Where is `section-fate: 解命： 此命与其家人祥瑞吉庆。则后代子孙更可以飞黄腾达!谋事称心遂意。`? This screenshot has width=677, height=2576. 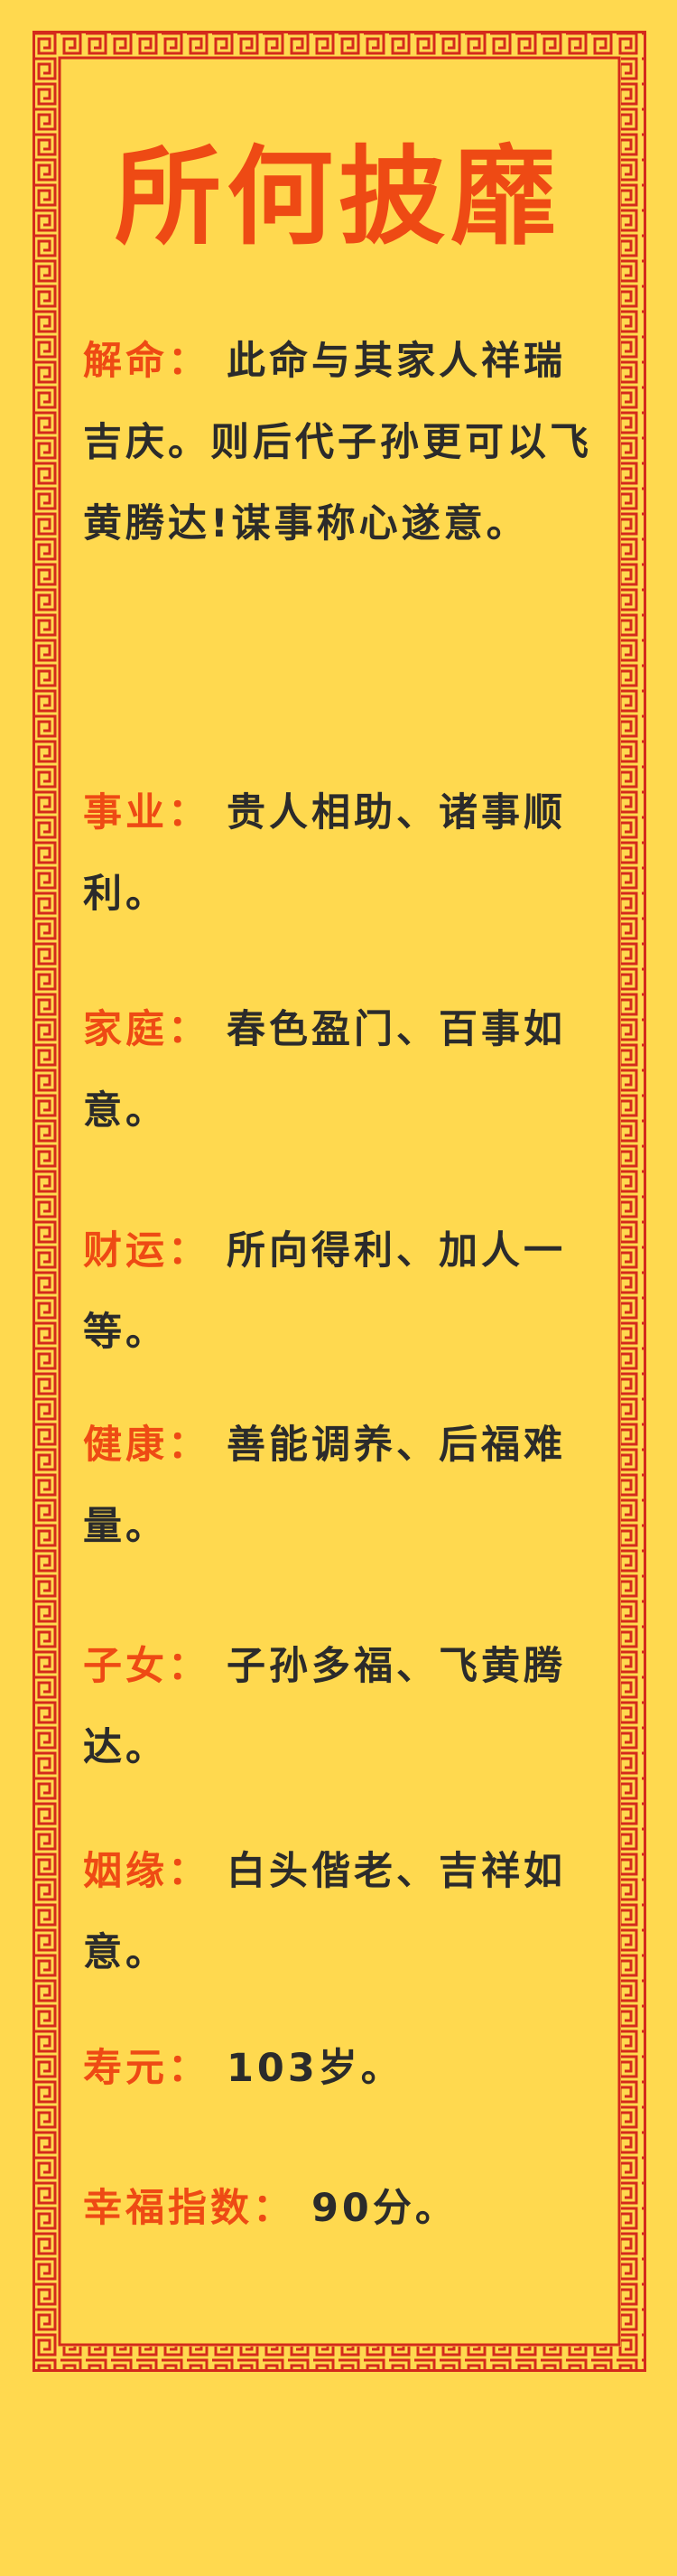
section-fate: 解命： 此命与其家人祥瑞吉庆。则后代子孙更可以飞黄腾达!谋事称心遂意。 is located at coordinates (340, 443).